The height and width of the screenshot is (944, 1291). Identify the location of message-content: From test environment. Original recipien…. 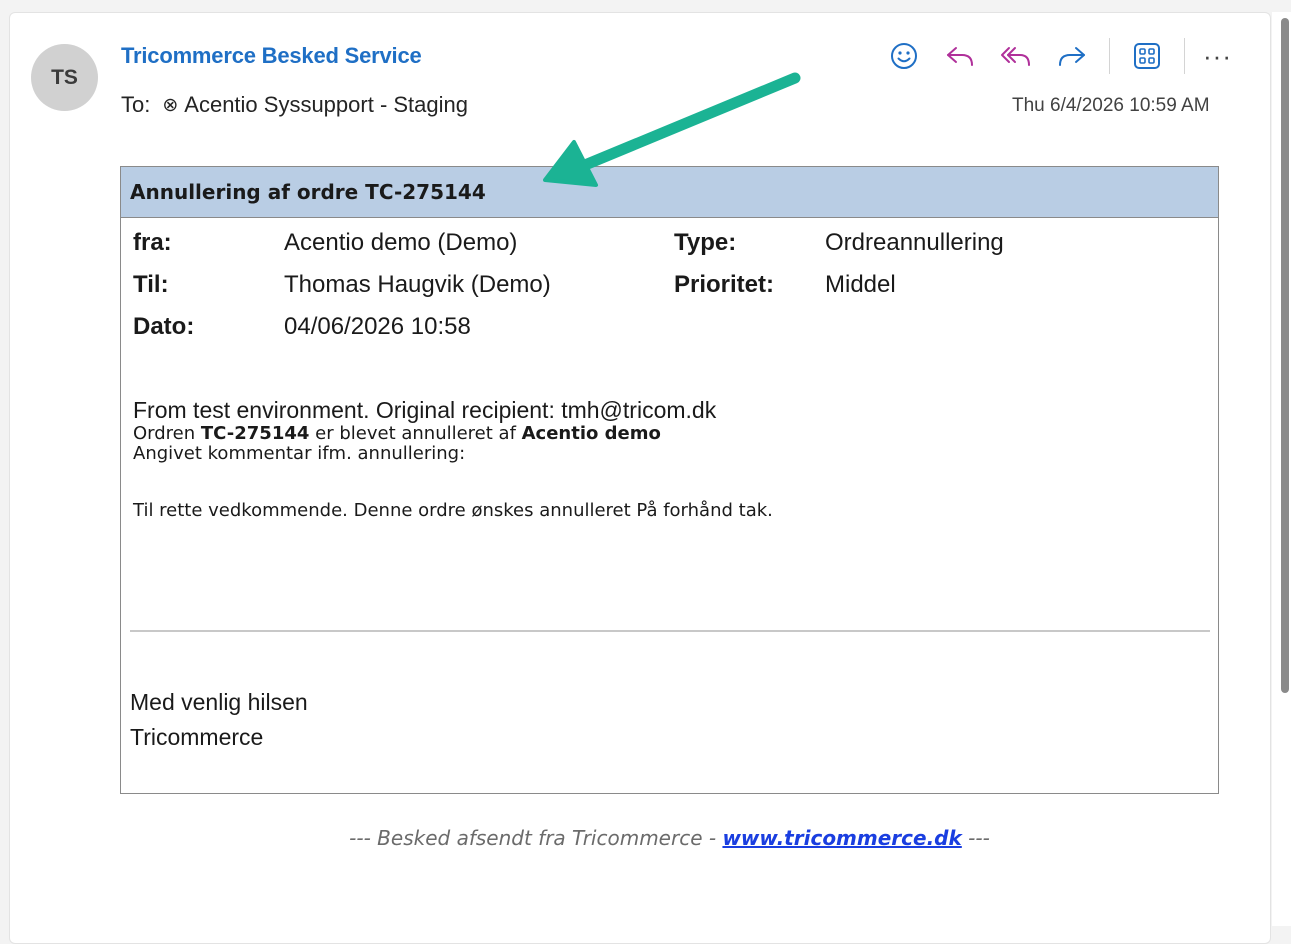
(424, 430).